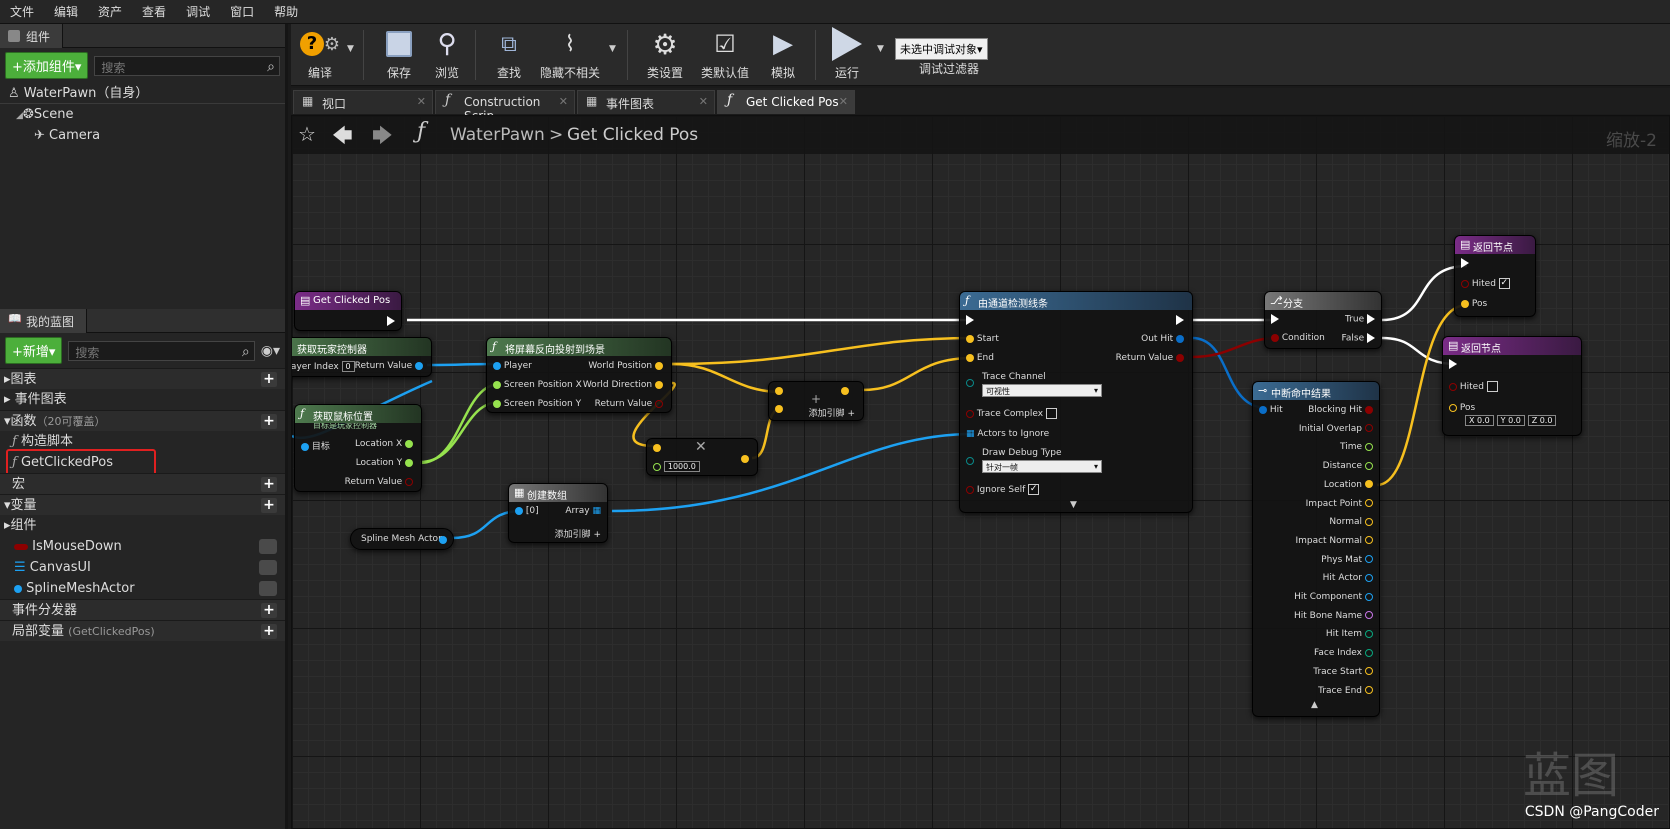  I want to click on ignore-self-checkbox: ✓, so click(1034, 489).